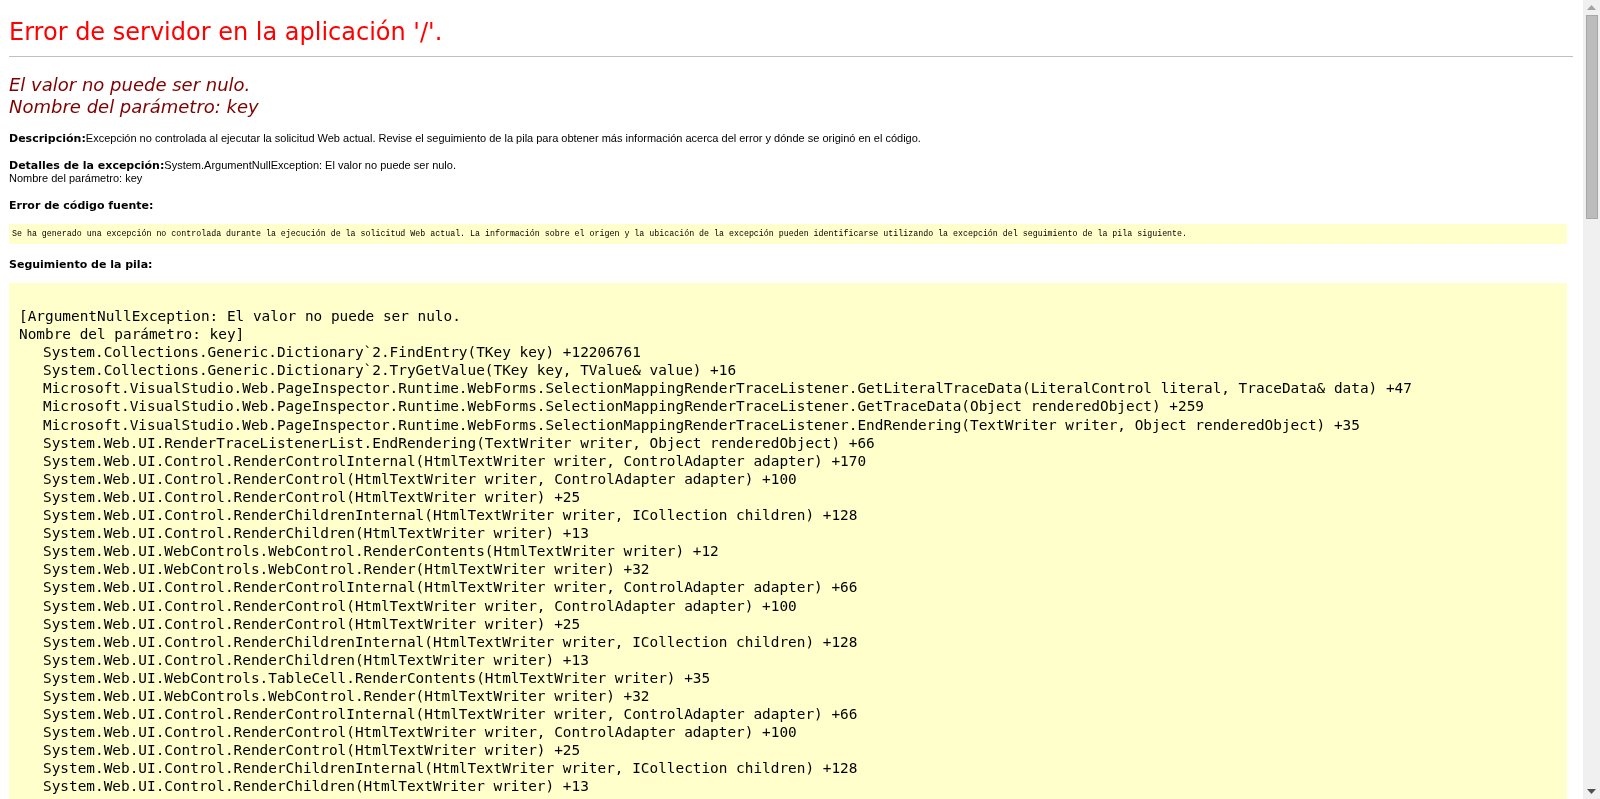 Image resolution: width=1600 pixels, height=799 pixels. Describe the element at coordinates (1591, 399) in the screenshot. I see `vertical-scrollbar` at that location.